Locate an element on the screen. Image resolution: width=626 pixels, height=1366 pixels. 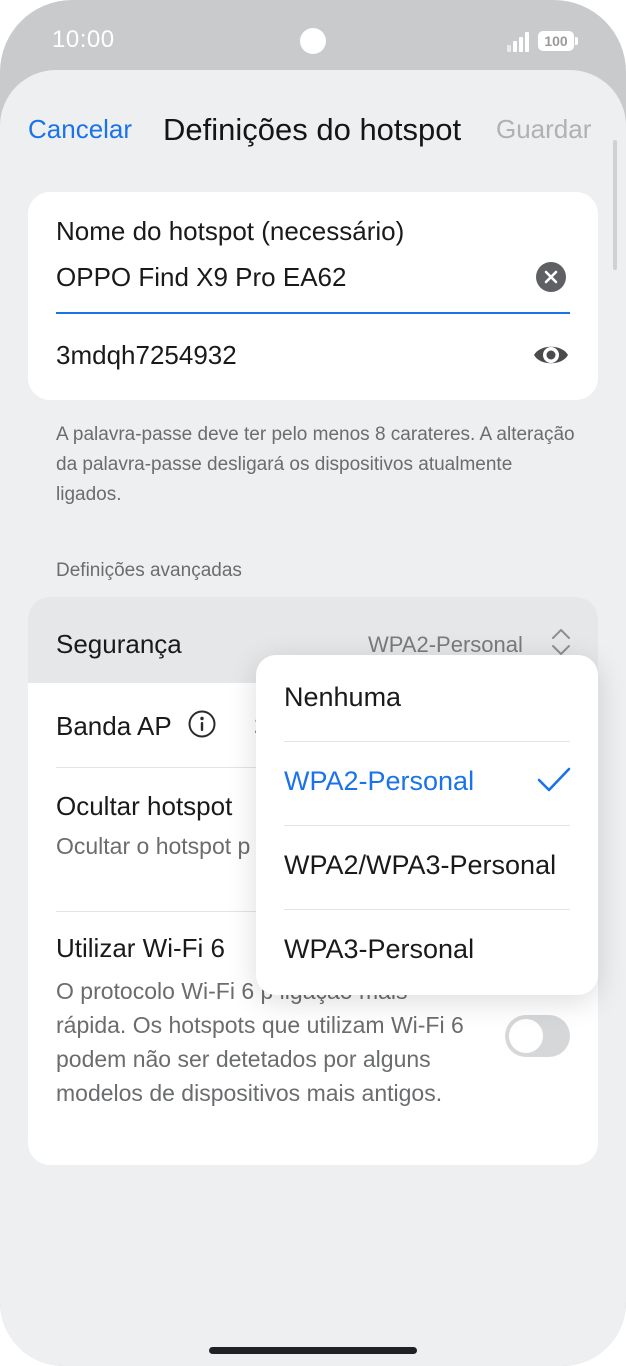
wifi6-toggle is located at coordinates (537, 1036).